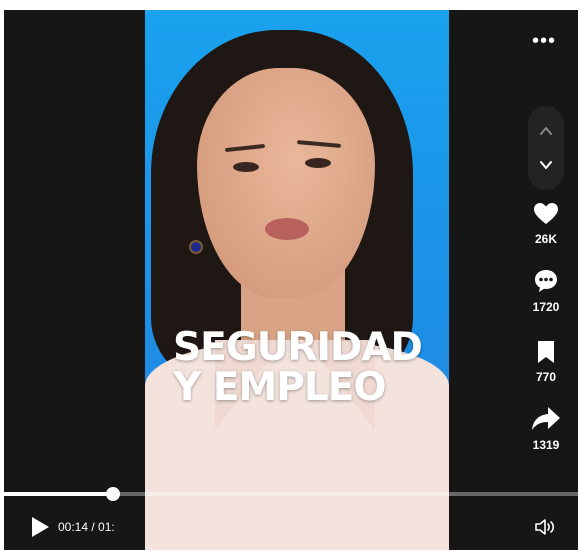  I want to click on progress-bar, so click(291, 494).